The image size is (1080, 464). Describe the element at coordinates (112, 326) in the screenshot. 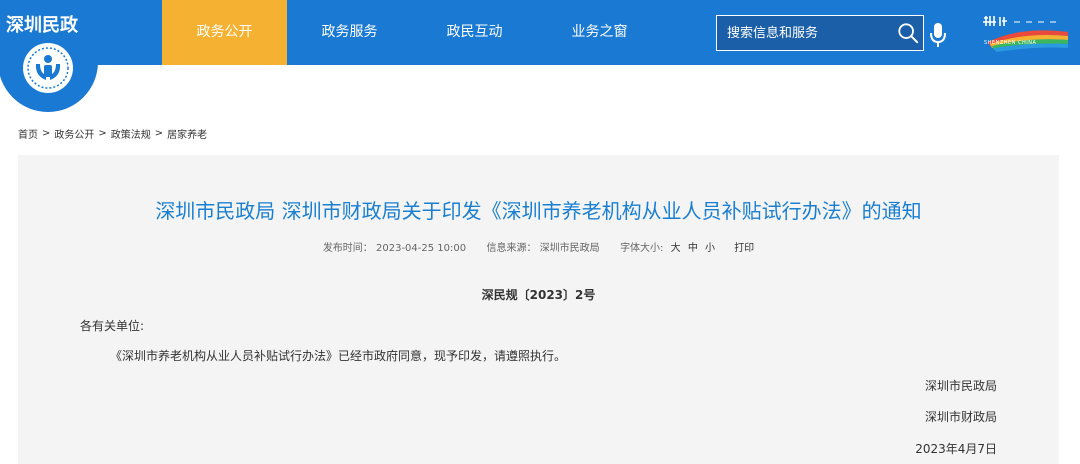

I see `salutation: 各有关单位:` at that location.